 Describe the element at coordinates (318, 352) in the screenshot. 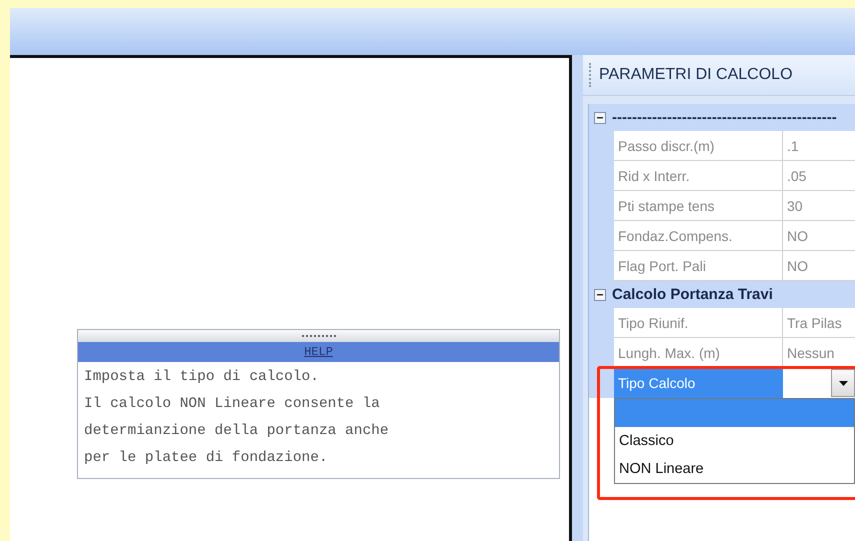

I see `help-title: HELP` at that location.